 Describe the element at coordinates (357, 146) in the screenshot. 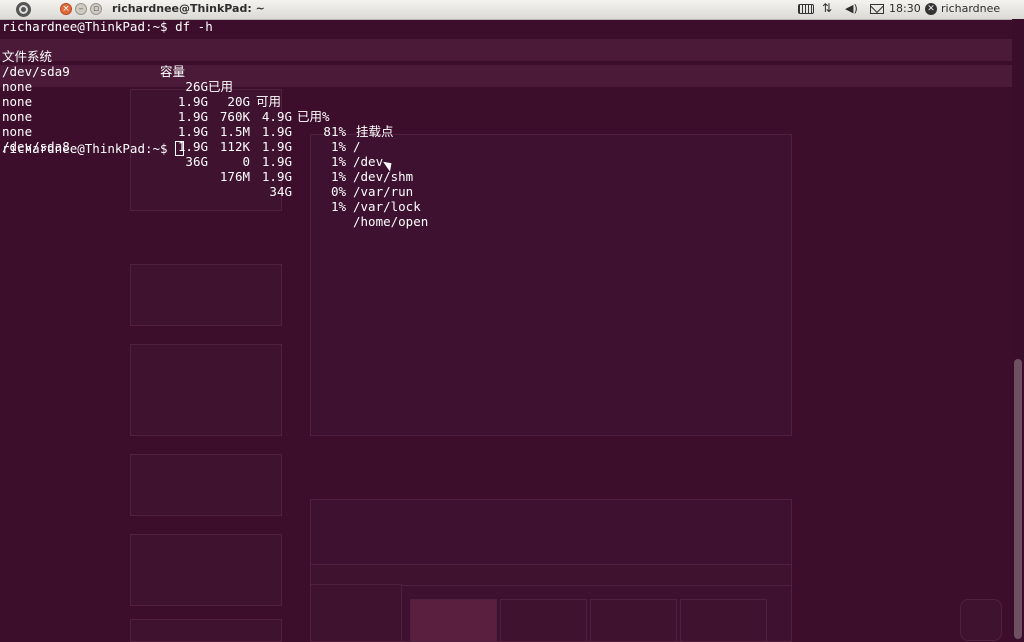

I see `cell-mounted: /` at that location.